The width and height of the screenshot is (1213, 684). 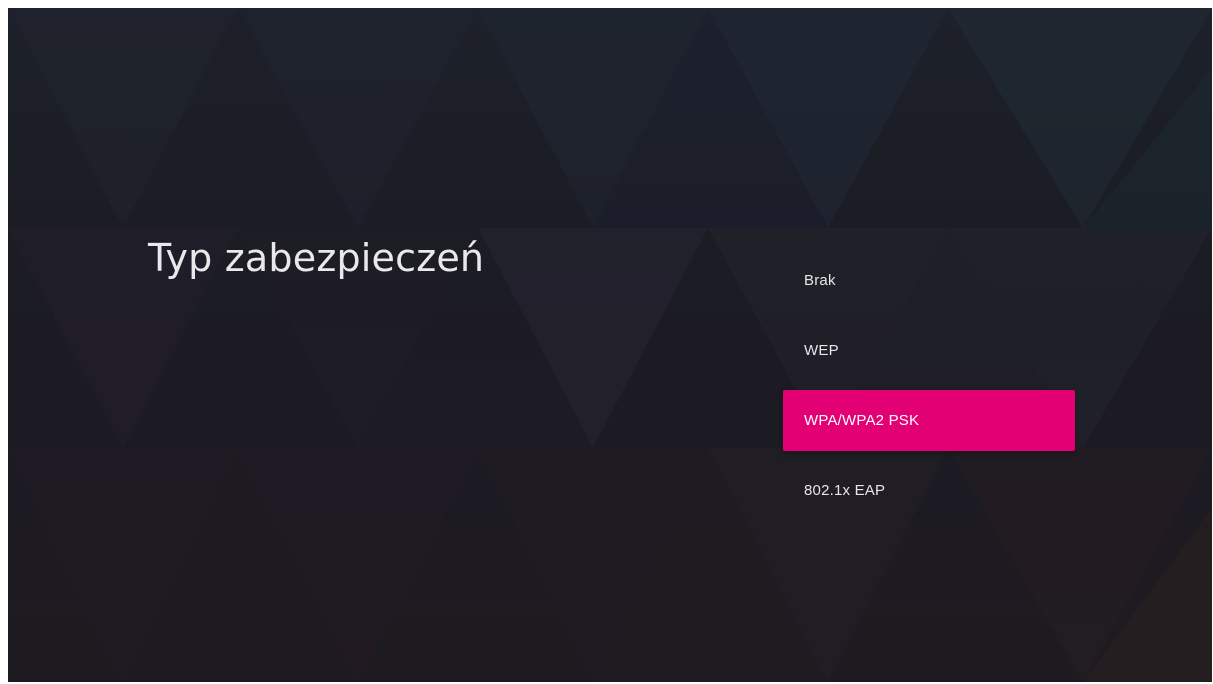 What do you see at coordinates (929, 350) in the screenshot?
I see `option-wep: WEP` at bounding box center [929, 350].